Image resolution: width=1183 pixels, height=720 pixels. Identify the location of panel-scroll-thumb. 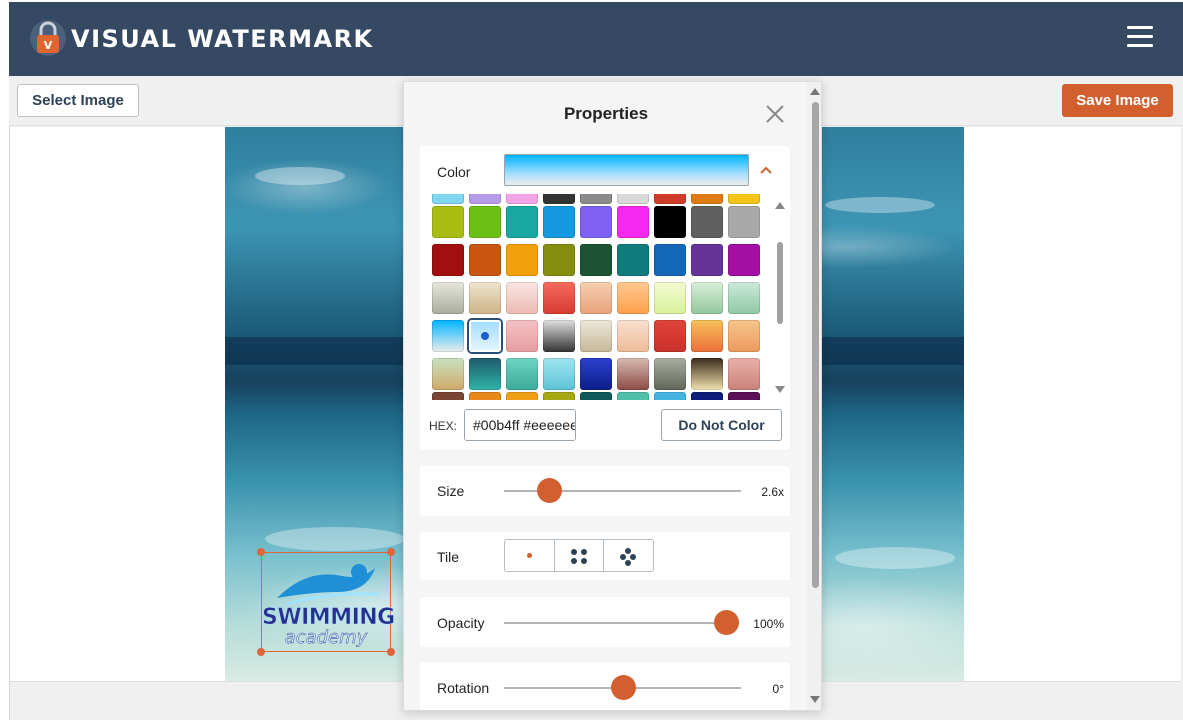
(815, 345).